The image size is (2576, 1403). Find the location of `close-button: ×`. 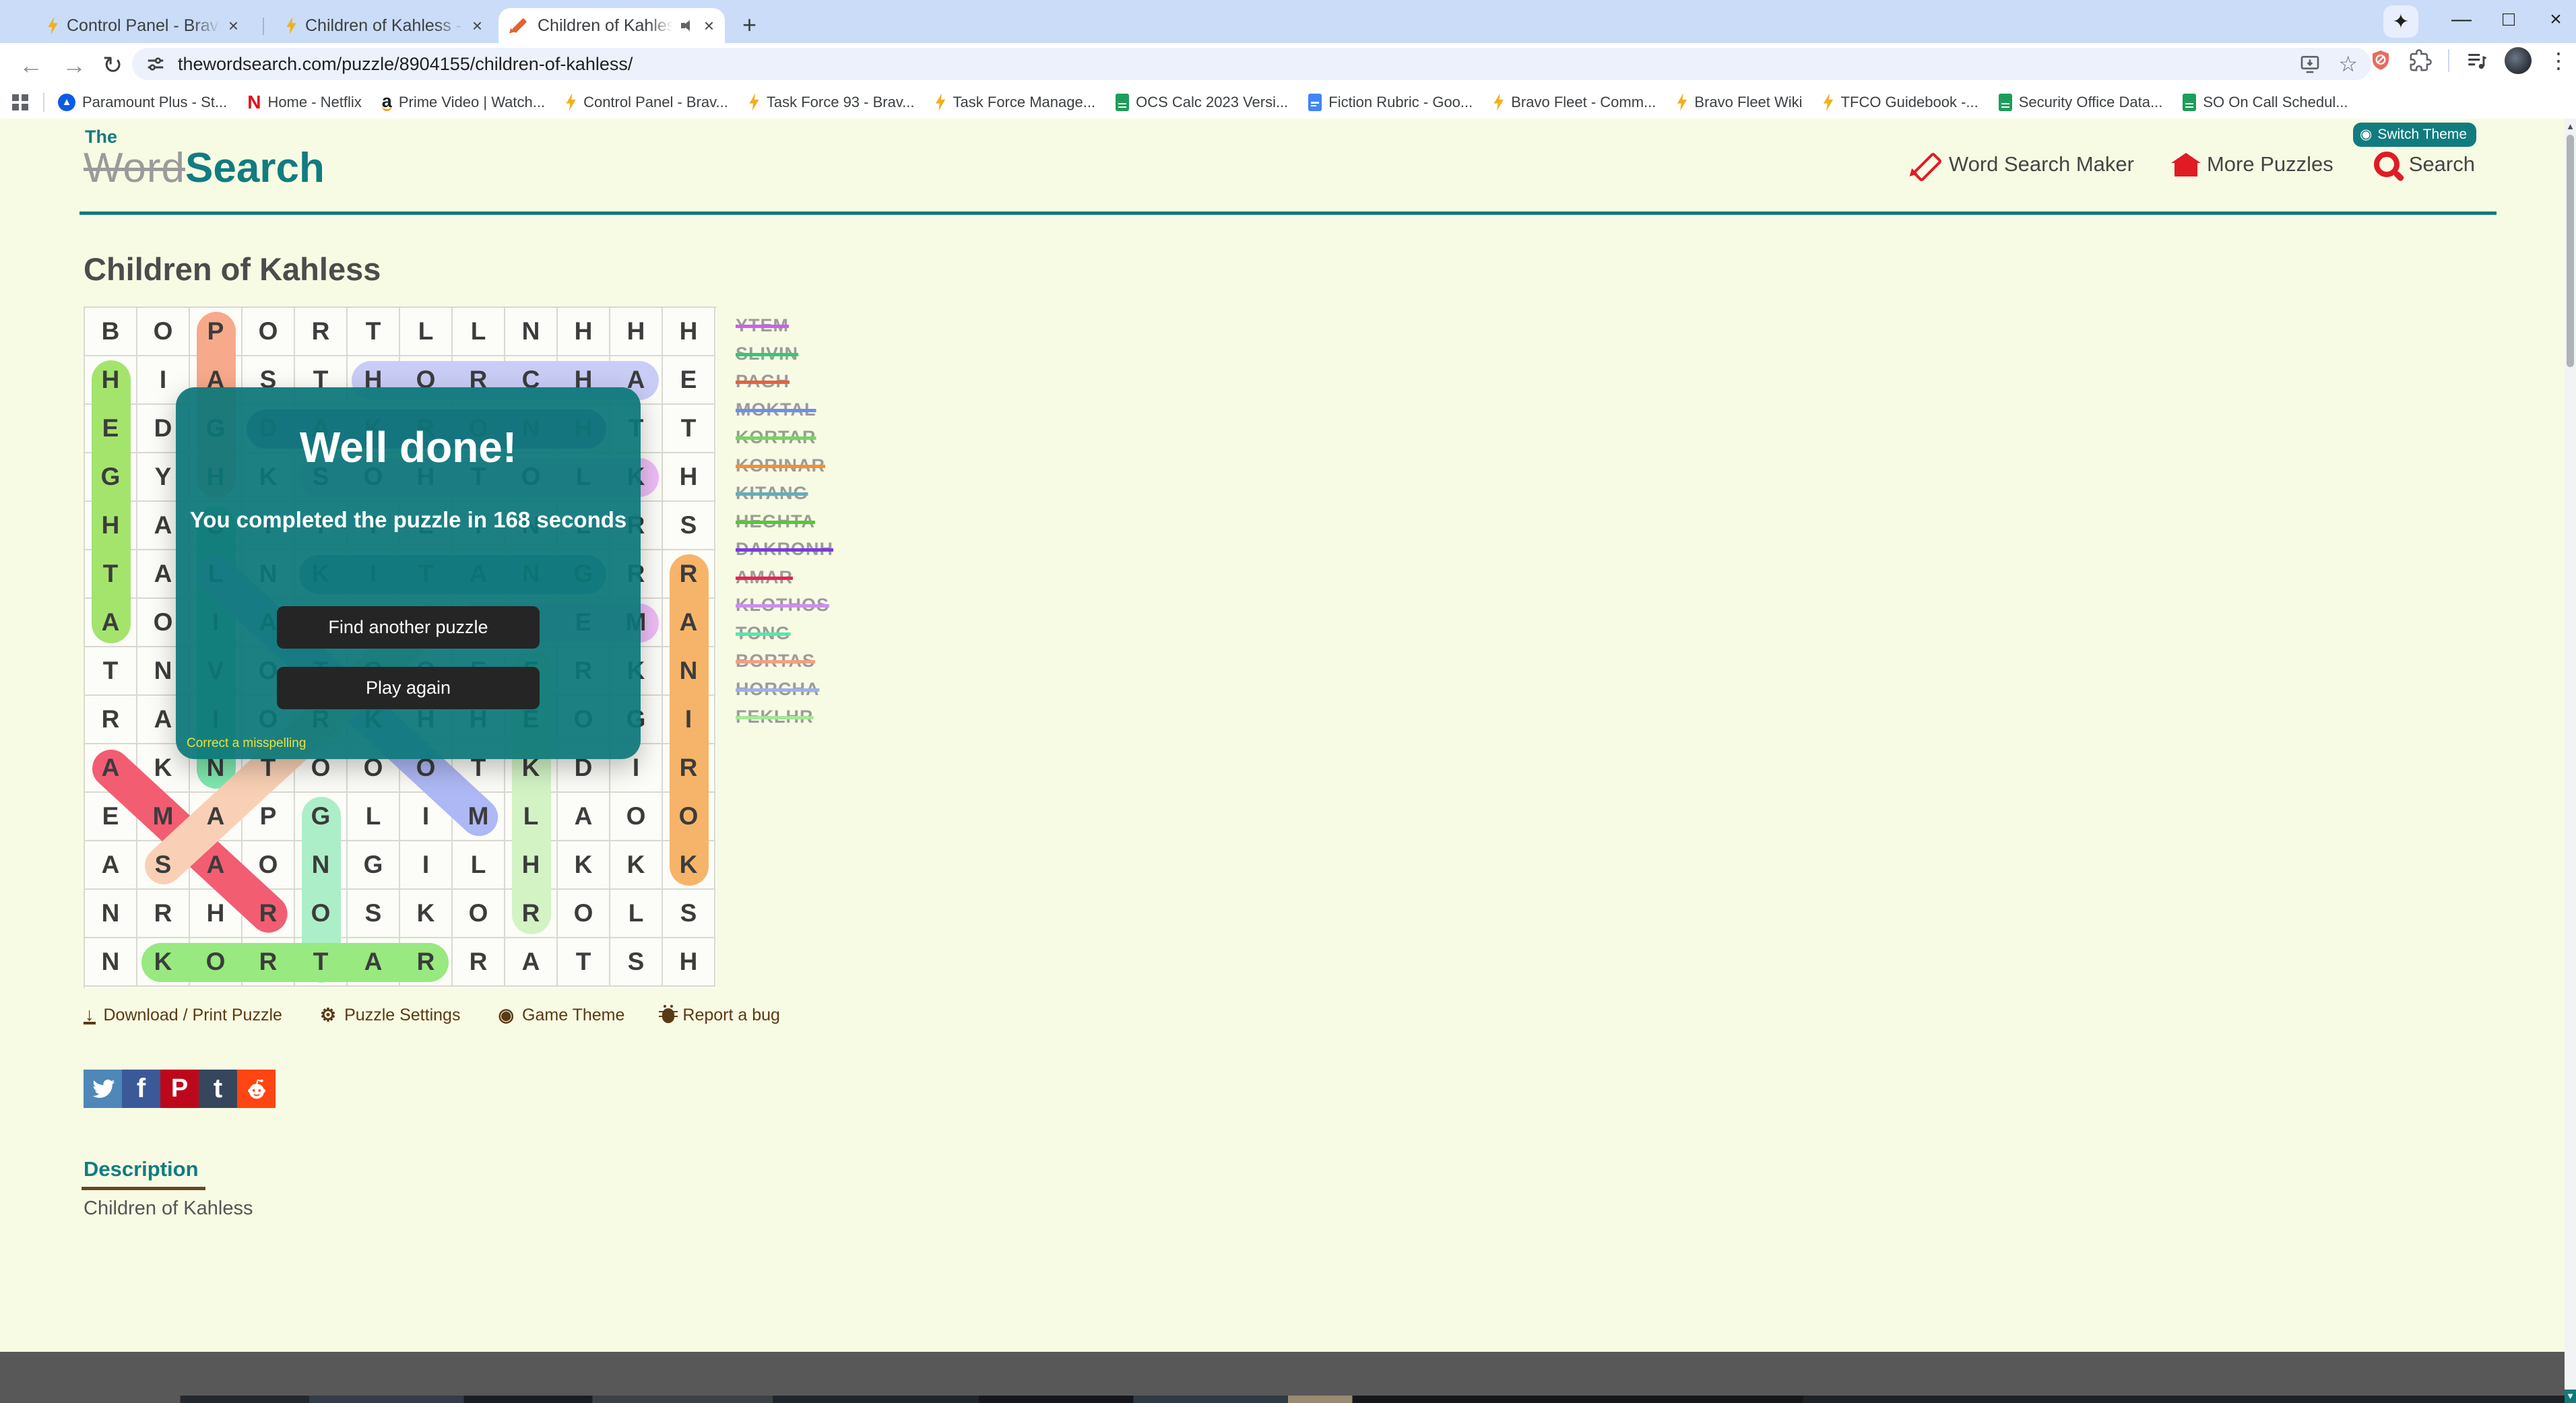

close-button: × is located at coordinates (2556, 19).